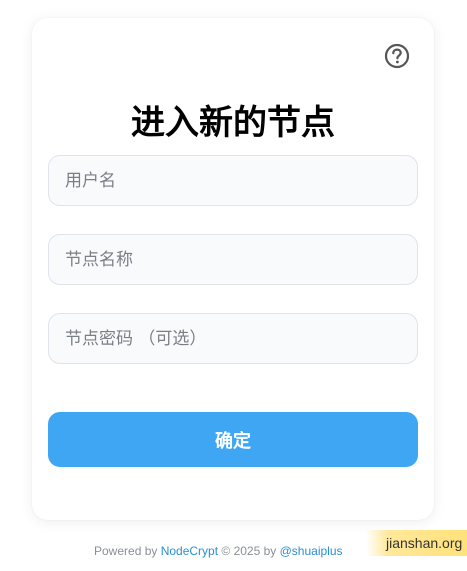 This screenshot has height=571, width=467. What do you see at coordinates (233, 338) in the screenshot?
I see `node-password-input` at bounding box center [233, 338].